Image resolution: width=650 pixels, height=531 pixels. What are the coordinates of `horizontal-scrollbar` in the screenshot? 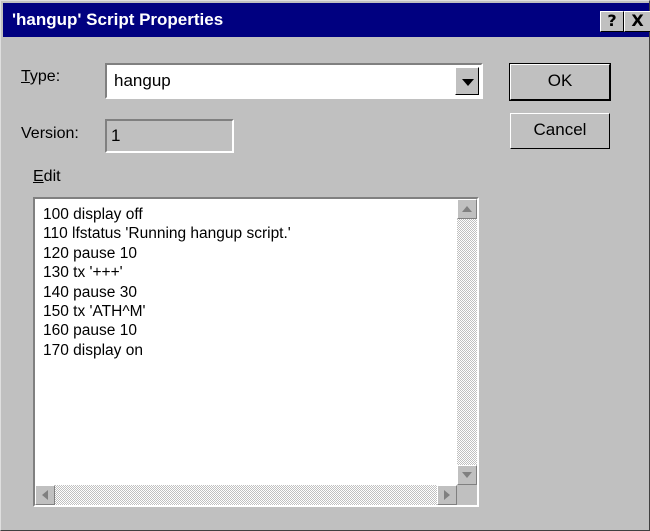 It's located at (246, 495).